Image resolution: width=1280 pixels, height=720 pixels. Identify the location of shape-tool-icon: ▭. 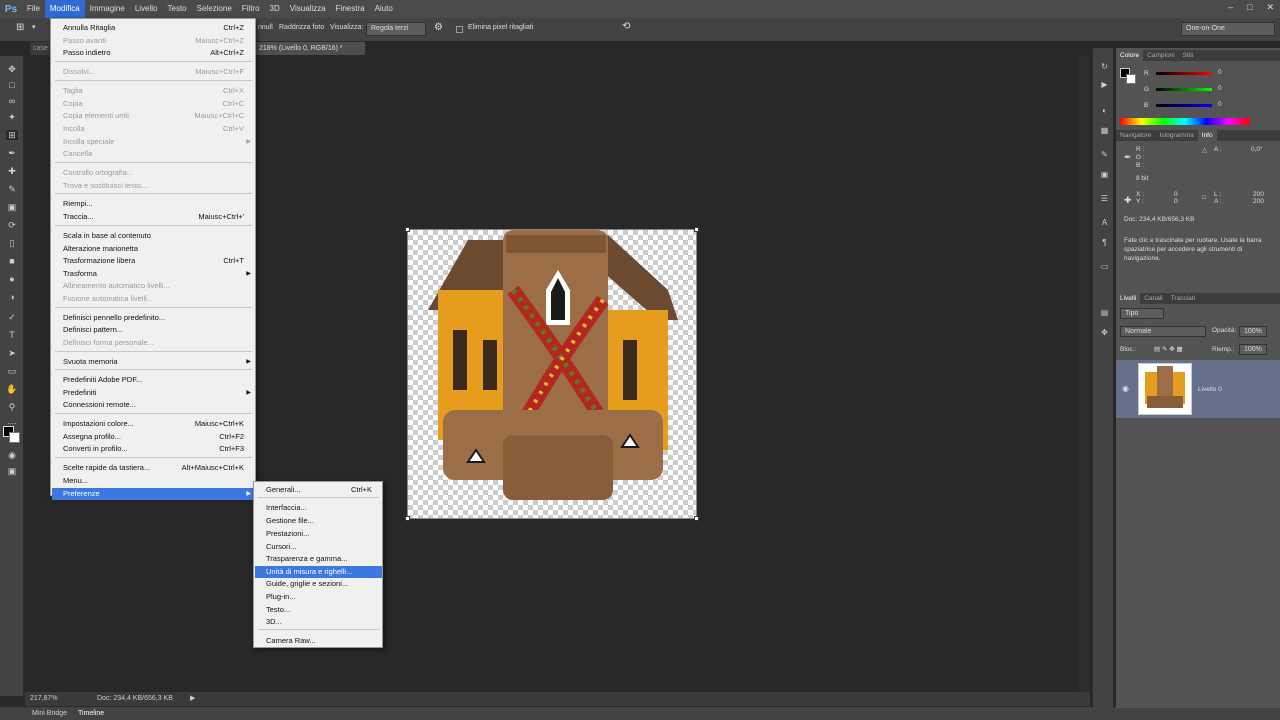
(12, 371).